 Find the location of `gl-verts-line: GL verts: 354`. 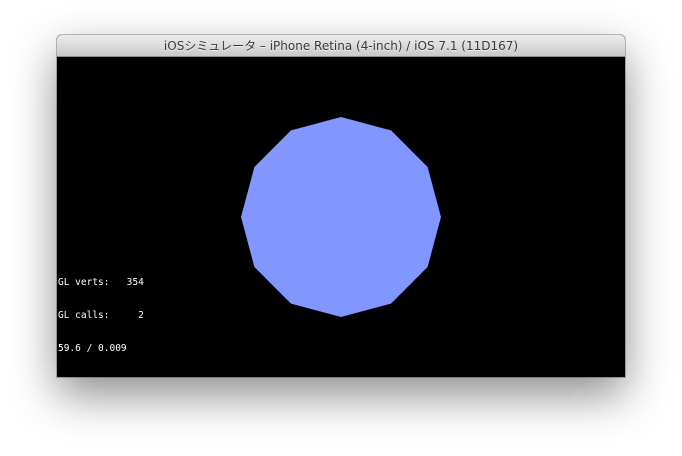

gl-verts-line: GL verts: 354 is located at coordinates (101, 282).